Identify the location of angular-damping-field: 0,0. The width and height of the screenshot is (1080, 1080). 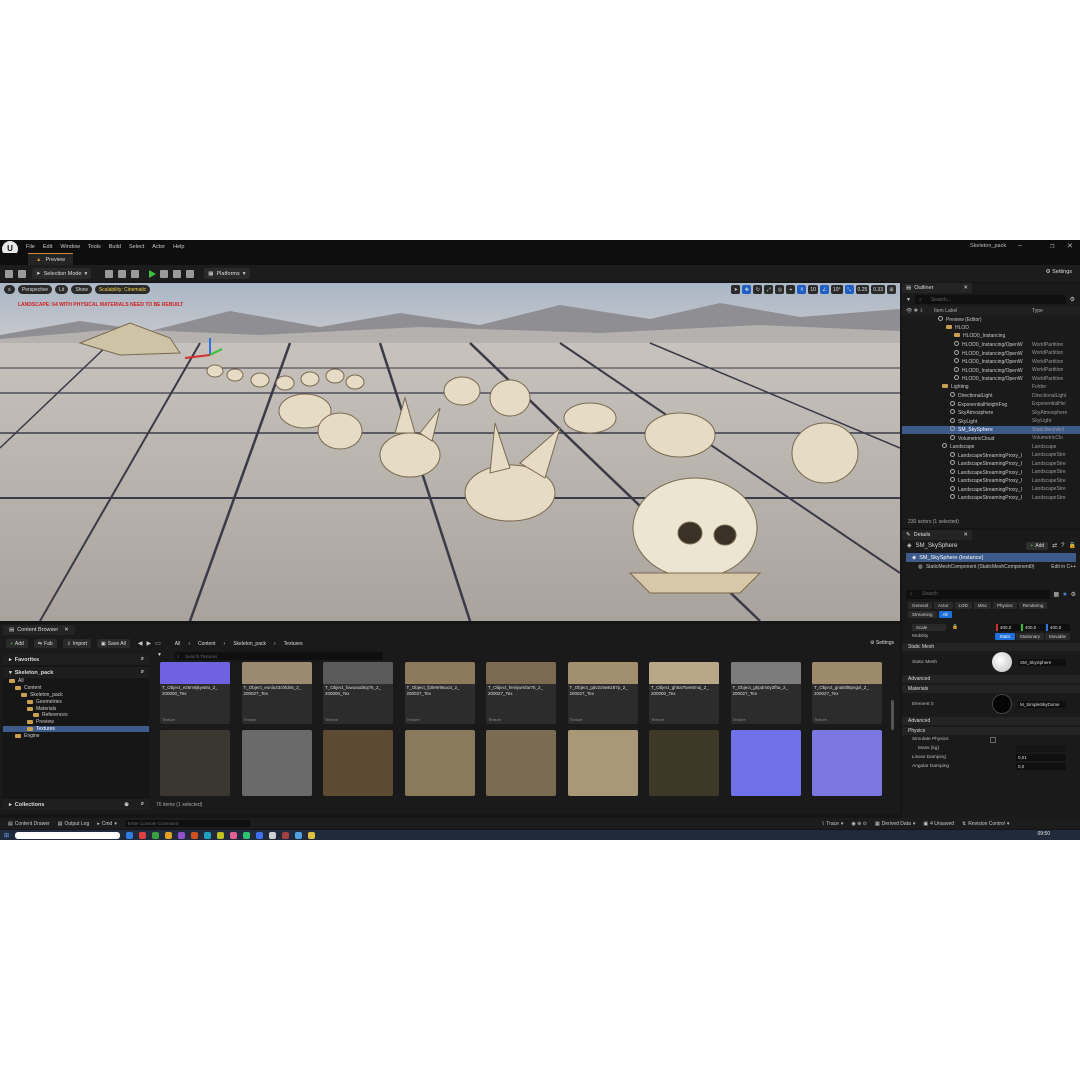
(1041, 766).